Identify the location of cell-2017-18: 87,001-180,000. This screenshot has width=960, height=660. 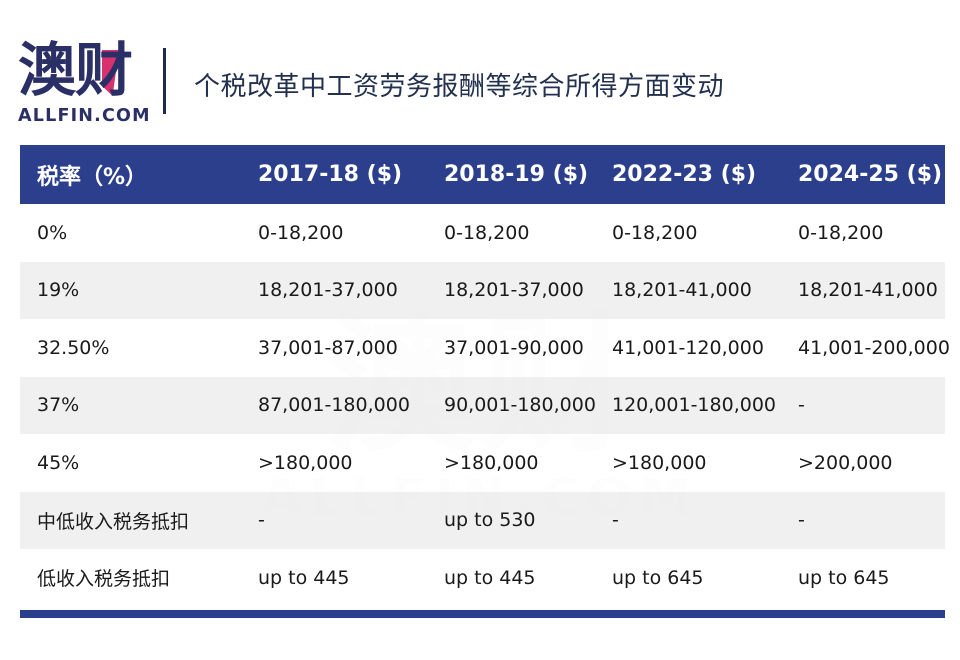
(340, 405).